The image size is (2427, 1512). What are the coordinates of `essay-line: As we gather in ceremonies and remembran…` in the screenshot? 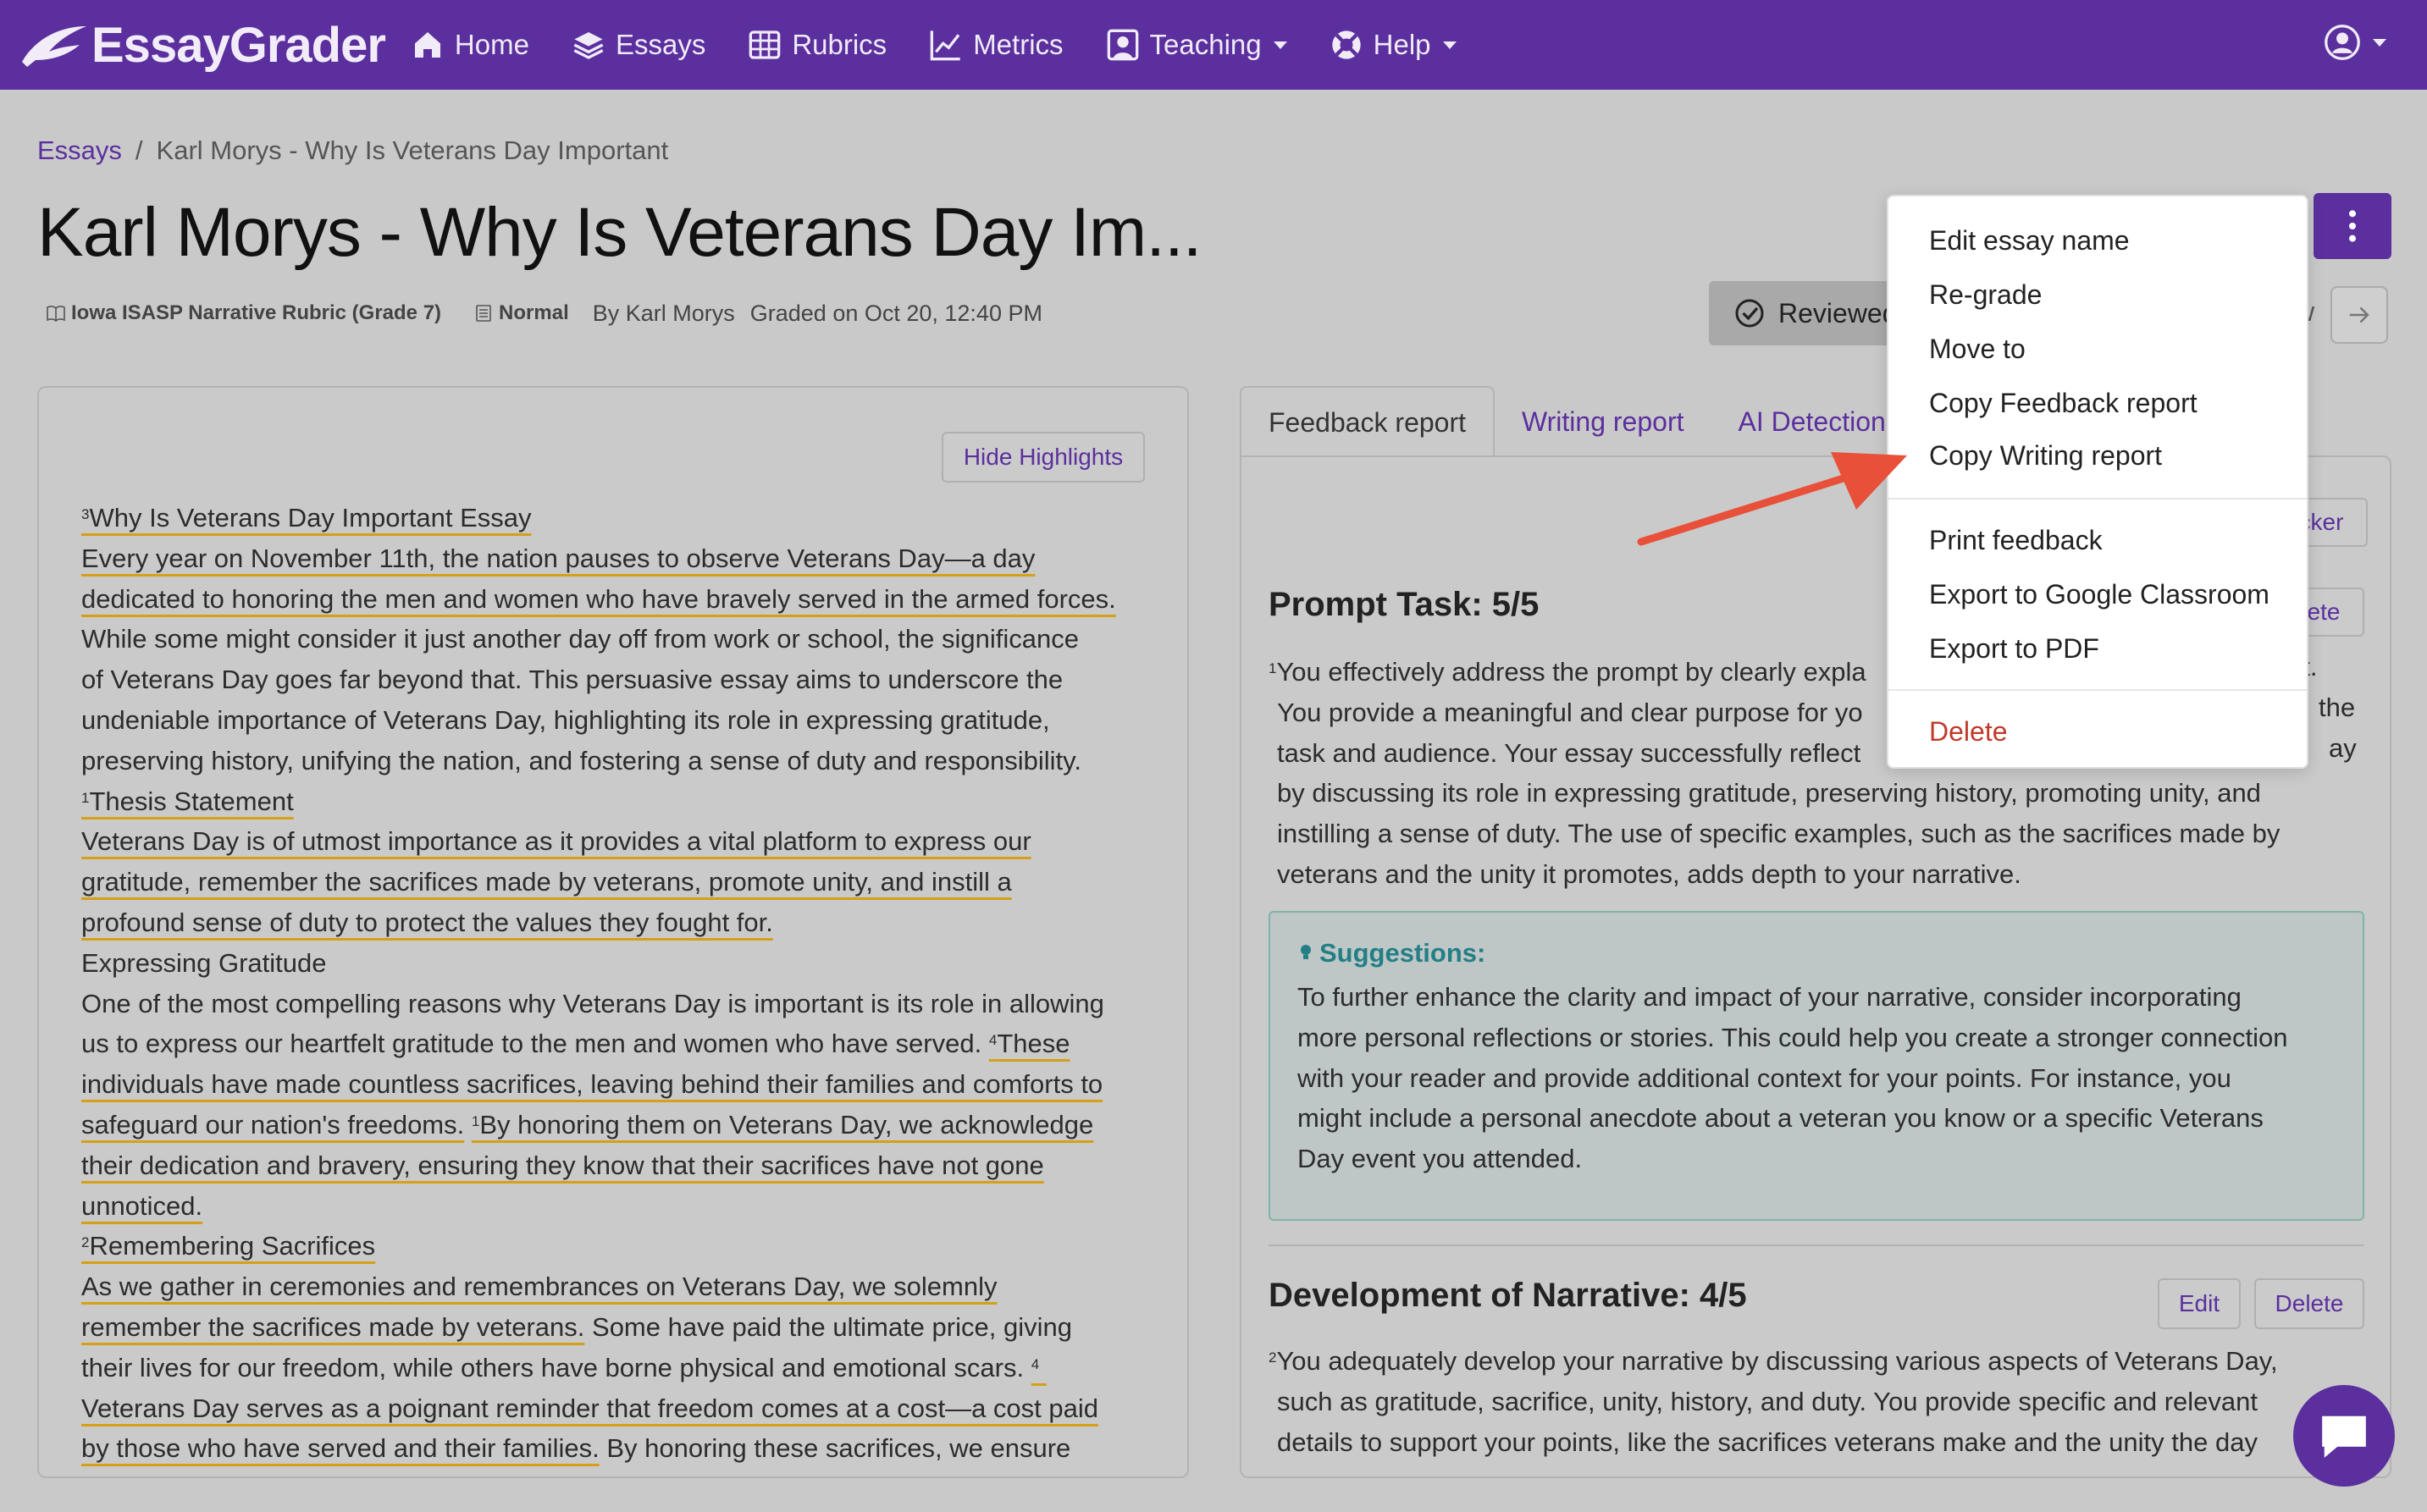 It's located at (539, 1287).